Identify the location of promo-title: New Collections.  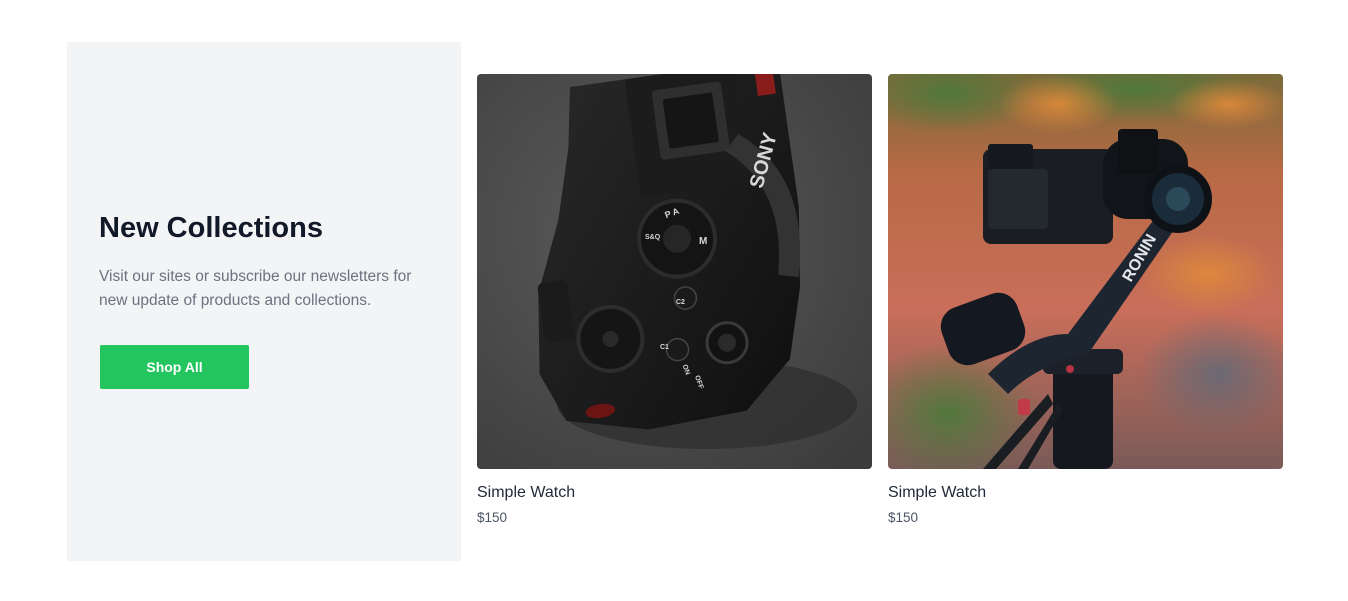
(211, 228).